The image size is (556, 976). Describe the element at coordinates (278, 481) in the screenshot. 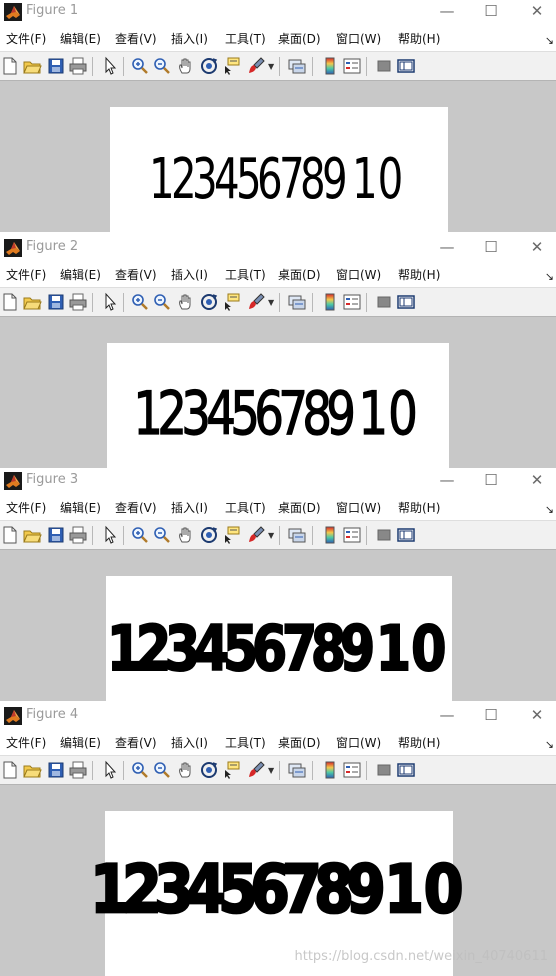

I see `title-bar: Figure 3 — ☐ ✕` at that location.